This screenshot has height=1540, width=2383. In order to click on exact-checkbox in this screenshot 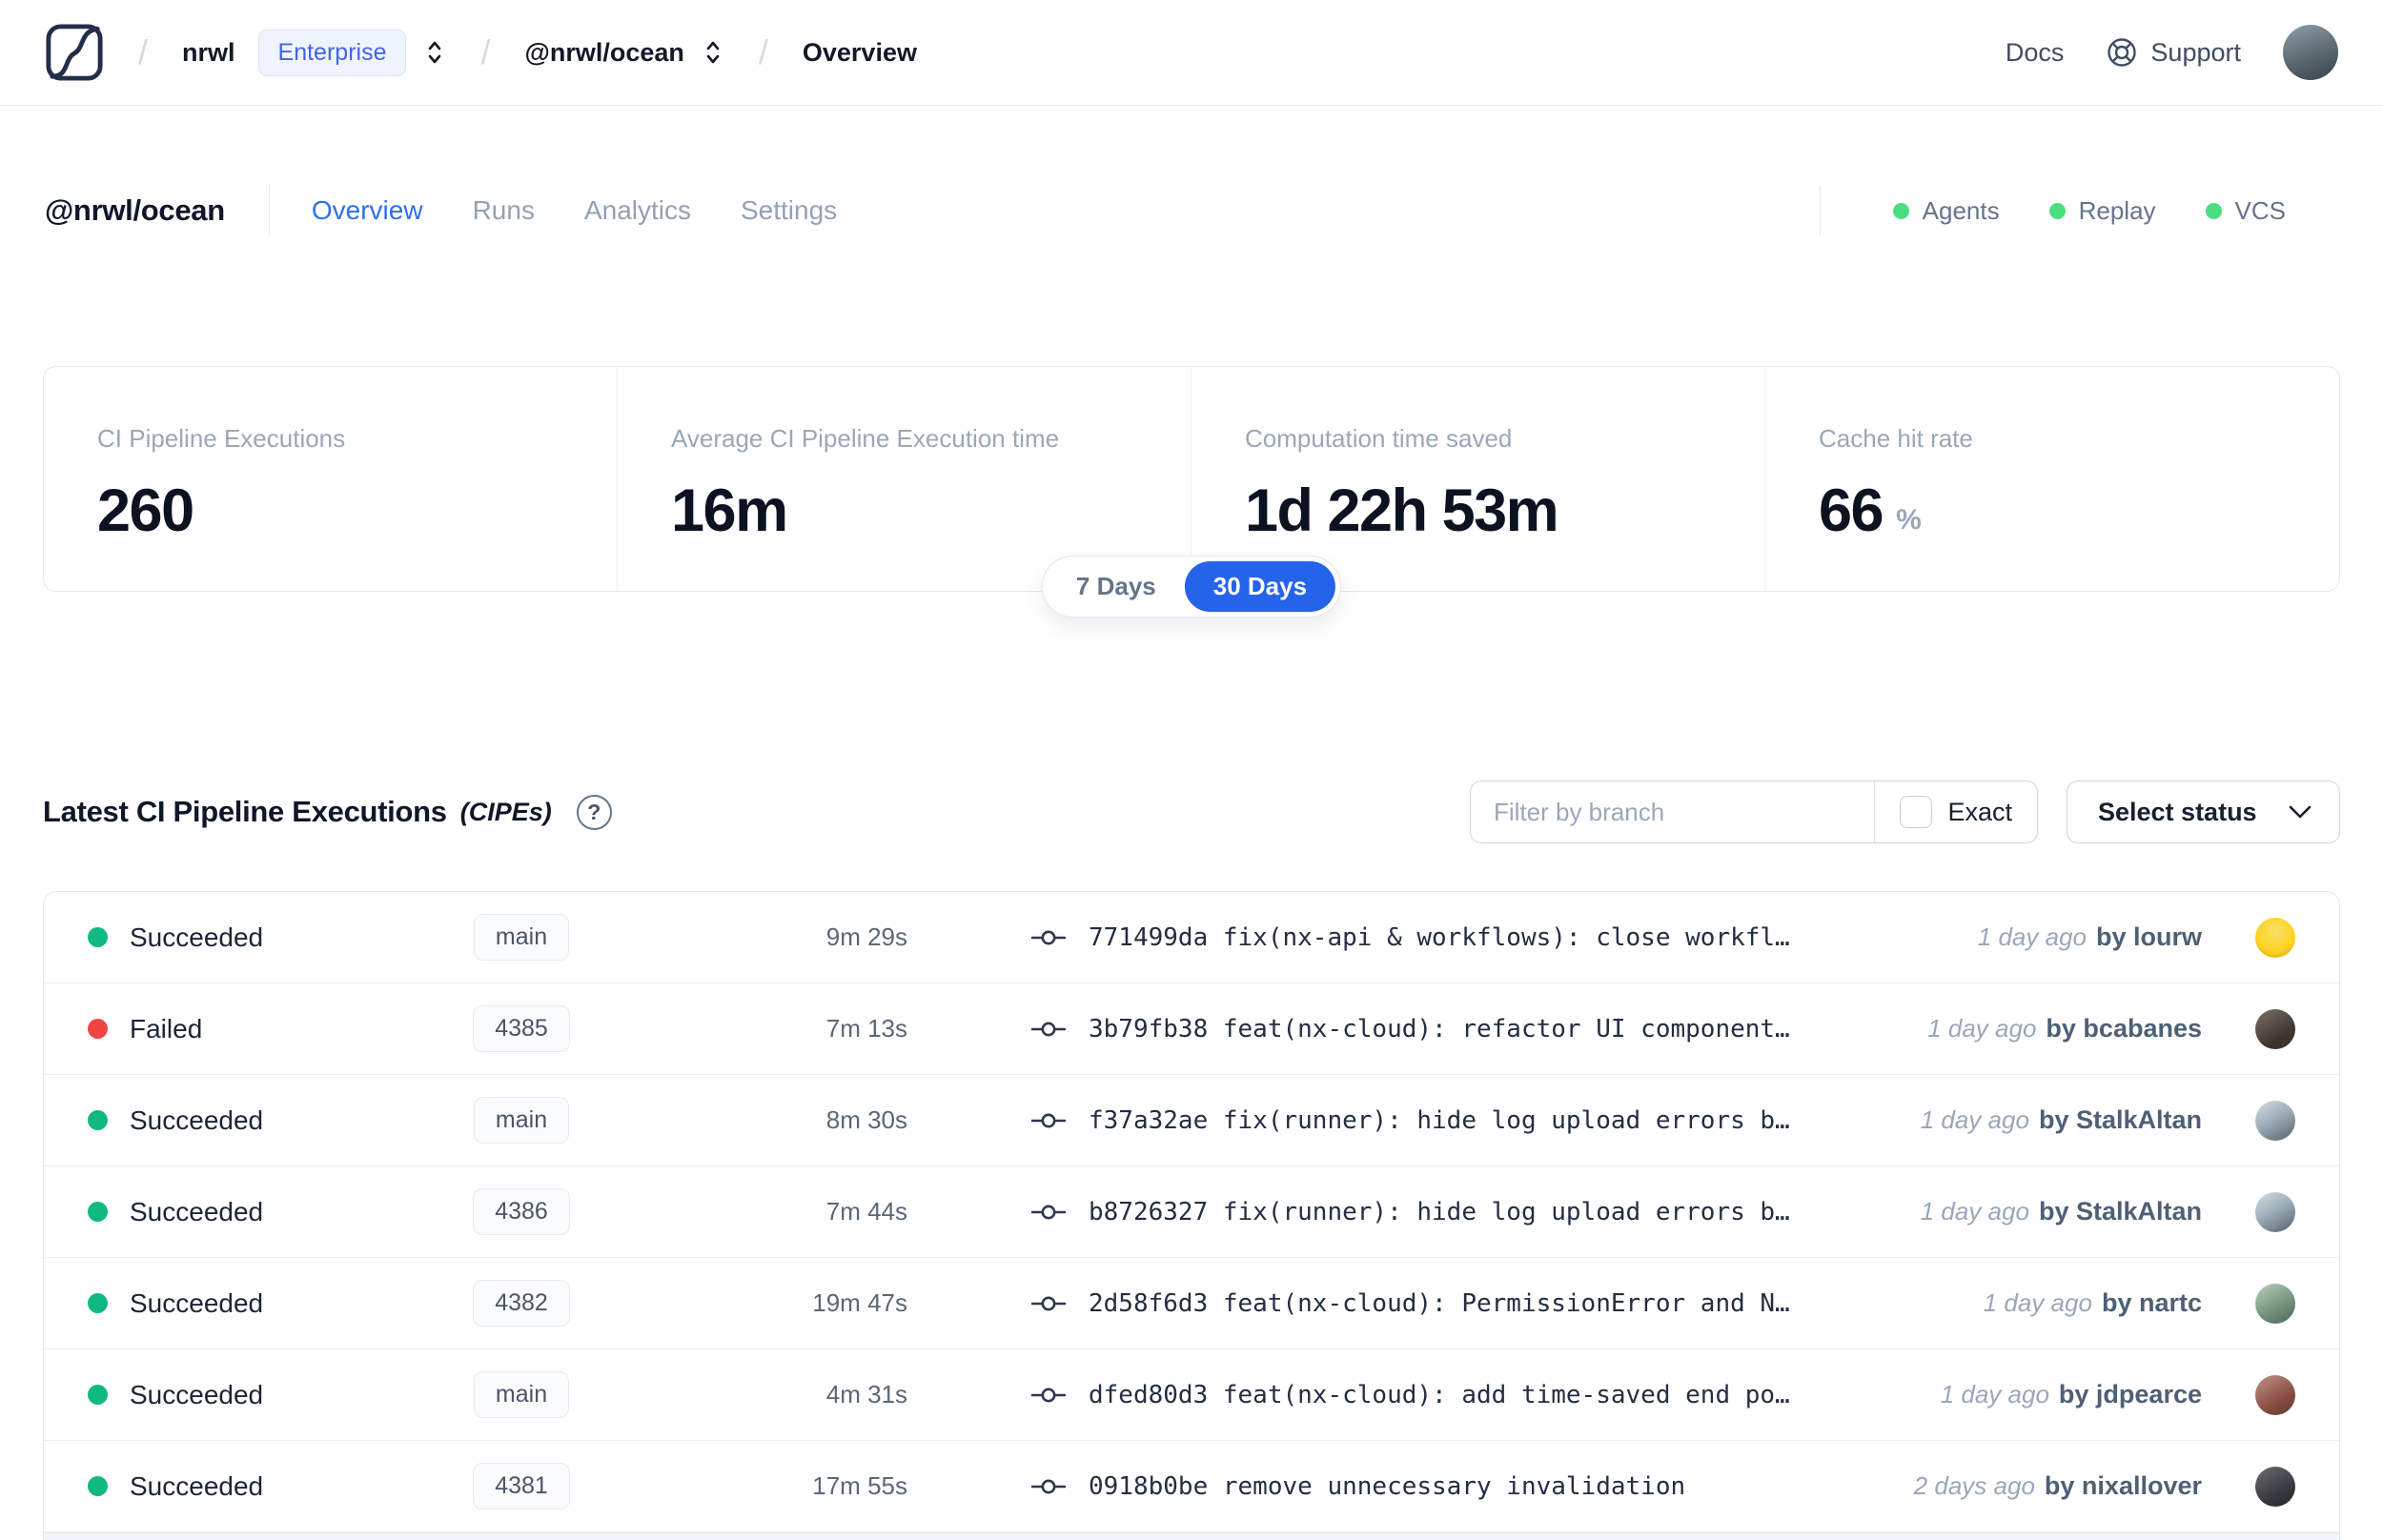, I will do `click(1917, 812)`.